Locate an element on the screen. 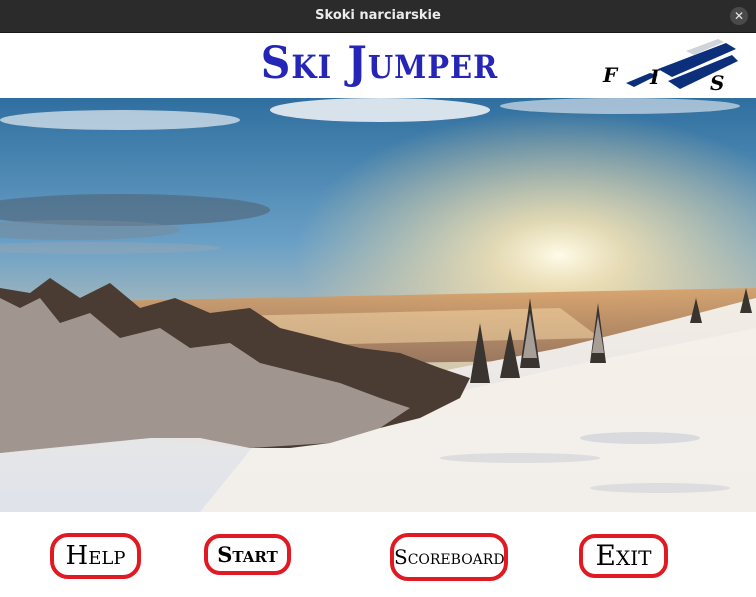 This screenshot has height=597, width=756. window-title: Skoki narciarskie is located at coordinates (378, 15).